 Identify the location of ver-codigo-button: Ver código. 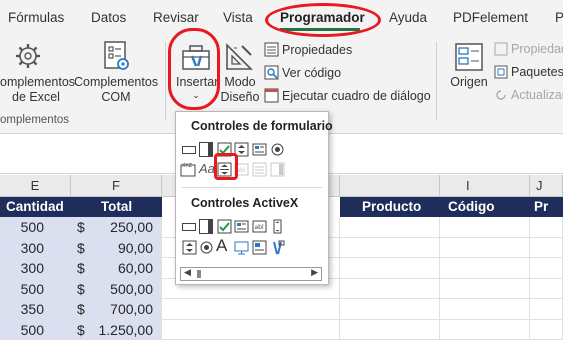
(302, 72).